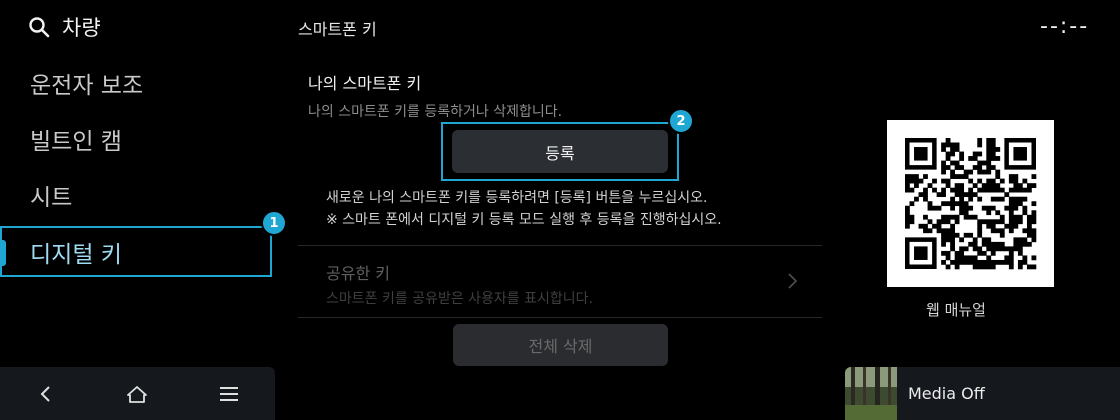 The image size is (1120, 420). What do you see at coordinates (136, 251) in the screenshot?
I see `sidebar-item-digital-key: 디지털 키` at bounding box center [136, 251].